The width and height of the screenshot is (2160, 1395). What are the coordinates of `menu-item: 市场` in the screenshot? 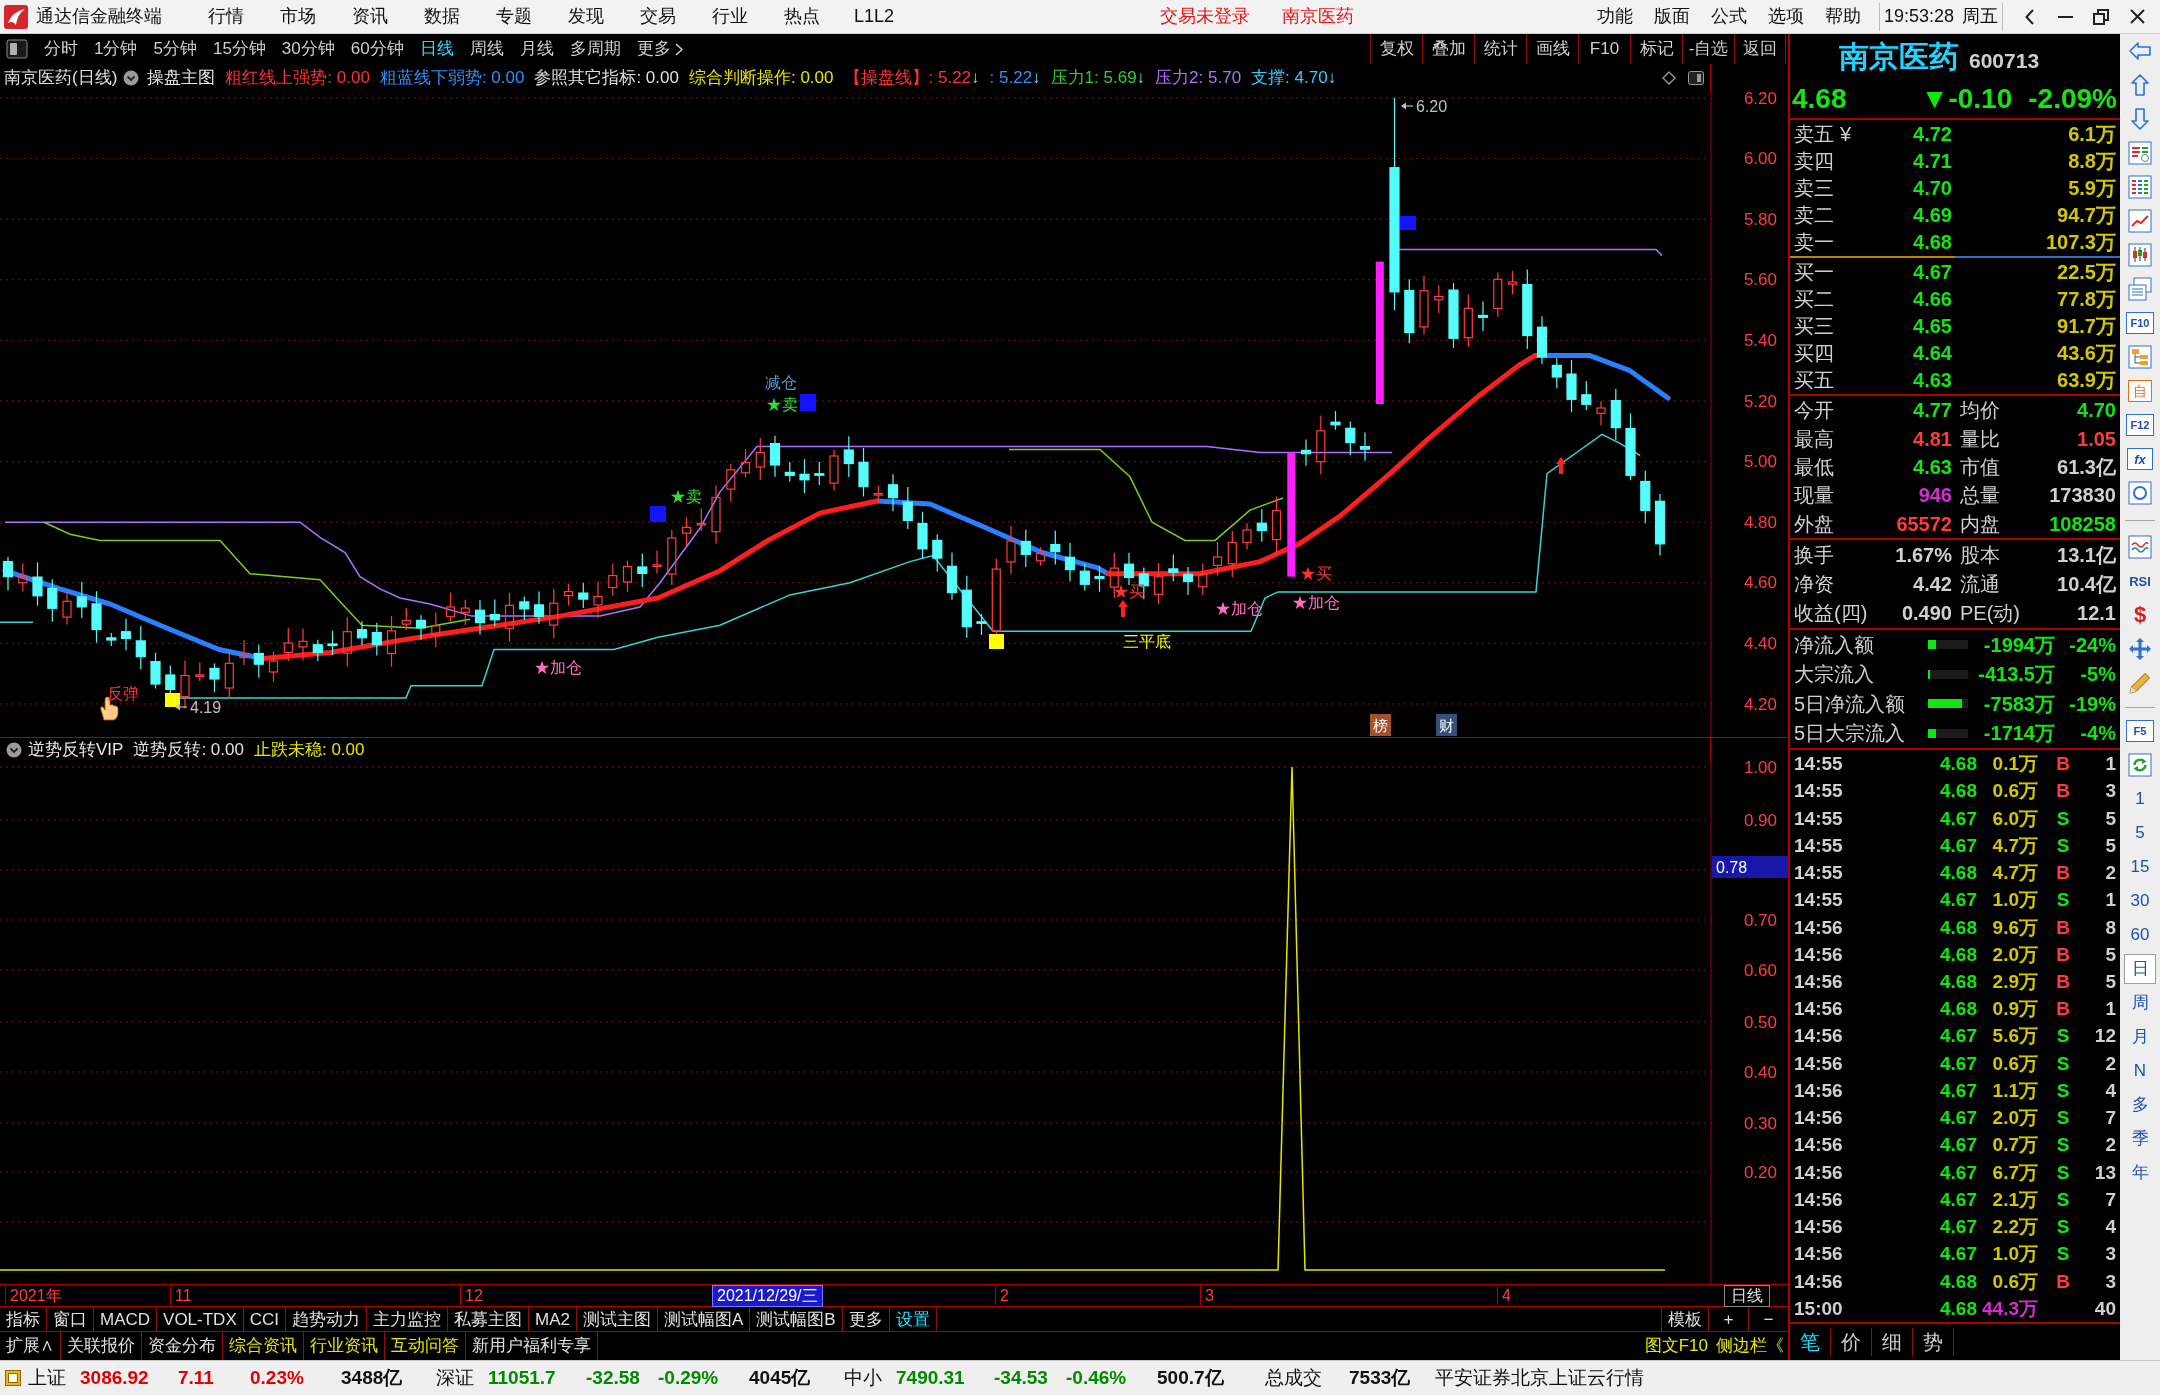 It's located at (298, 16).